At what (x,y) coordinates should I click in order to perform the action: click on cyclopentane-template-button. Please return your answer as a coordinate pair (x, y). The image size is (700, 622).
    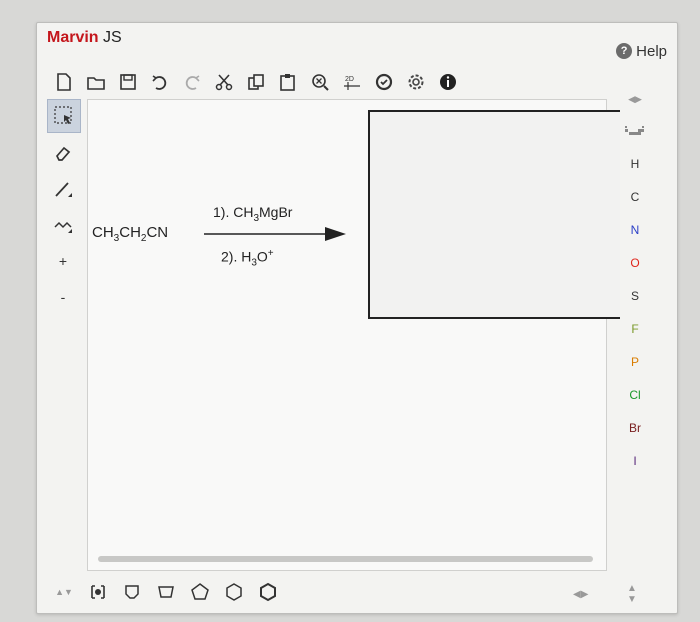
    Looking at the image, I should click on (200, 592).